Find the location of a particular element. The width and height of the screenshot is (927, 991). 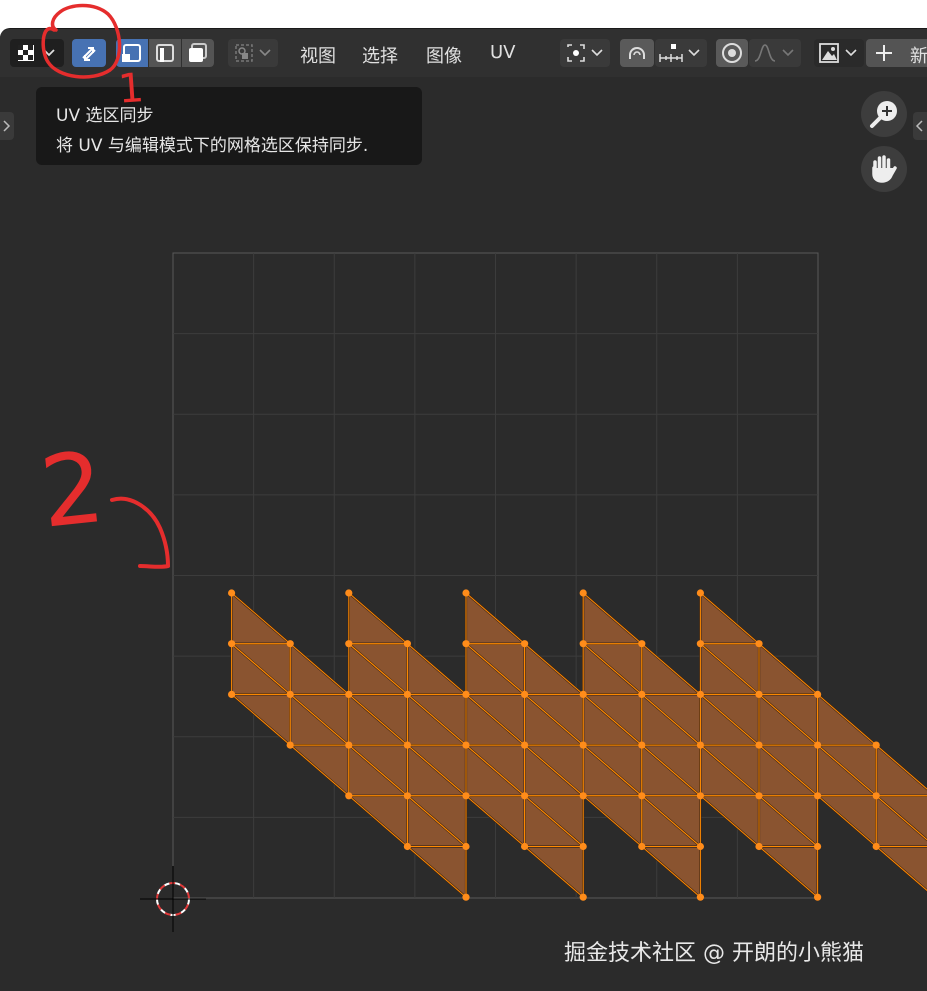

editor-header: 视图 选择 图像 UV 新 is located at coordinates (463, 53).